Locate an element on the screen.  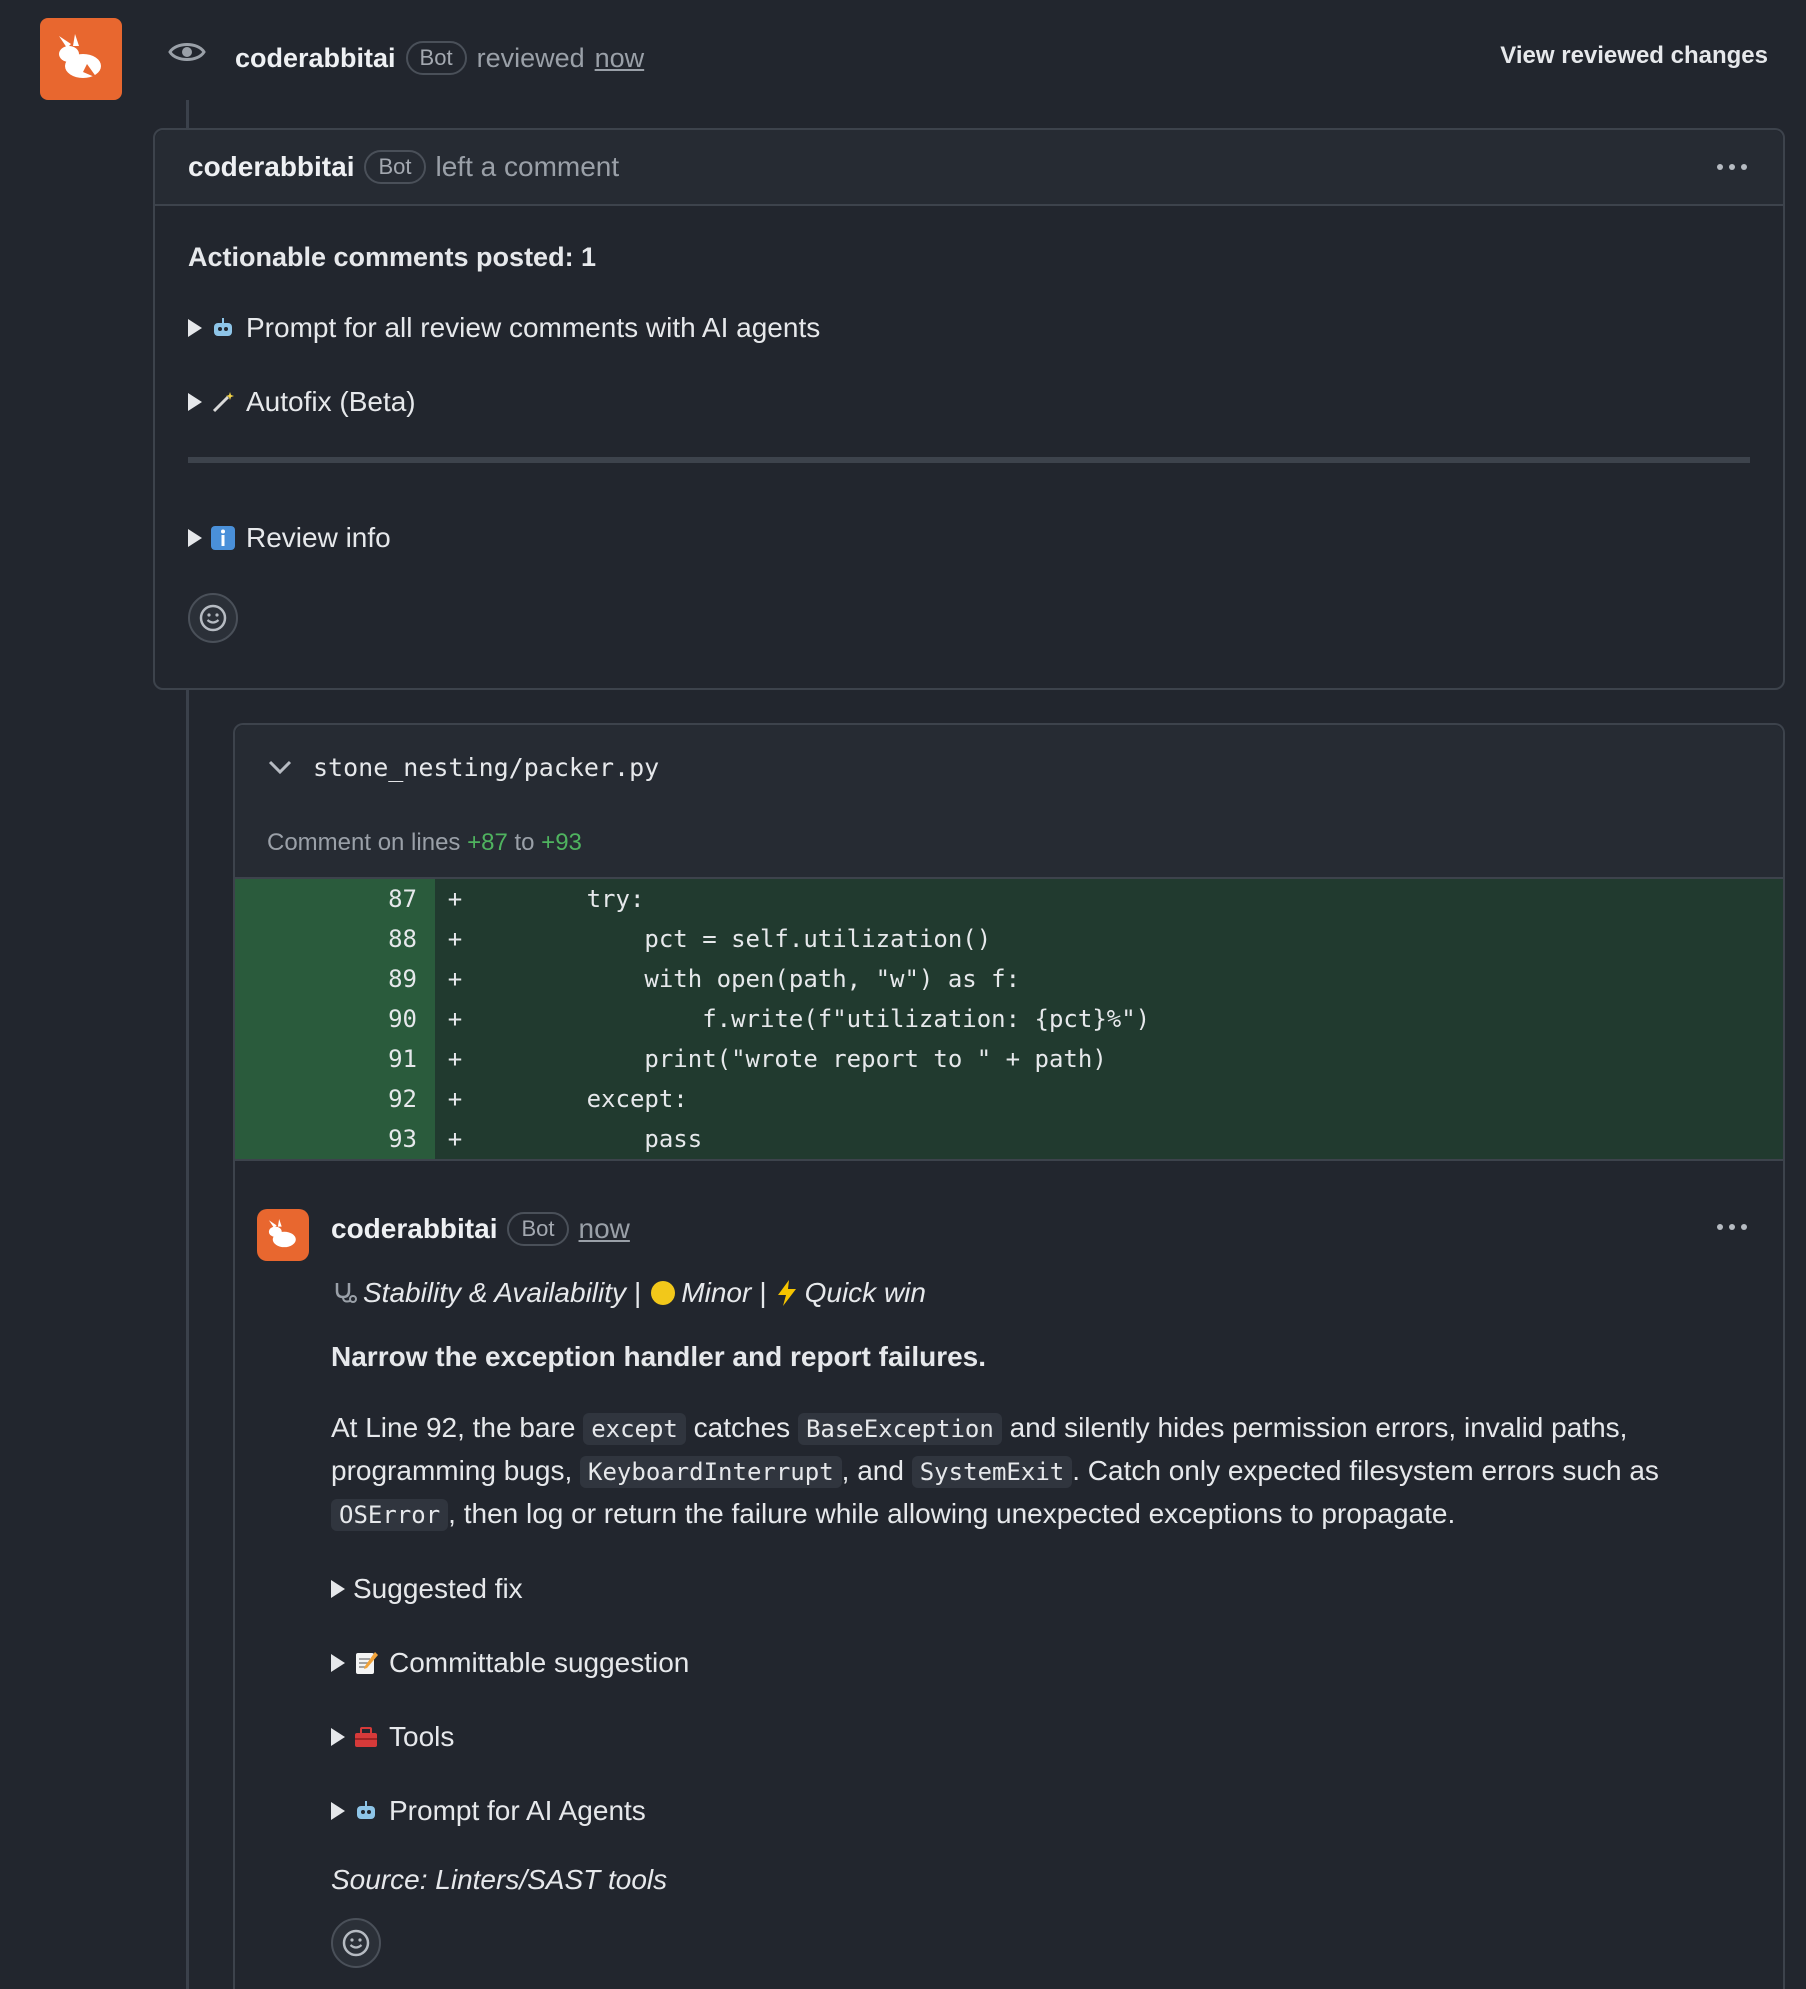
inline-code: SystemExit is located at coordinates (992, 1472).